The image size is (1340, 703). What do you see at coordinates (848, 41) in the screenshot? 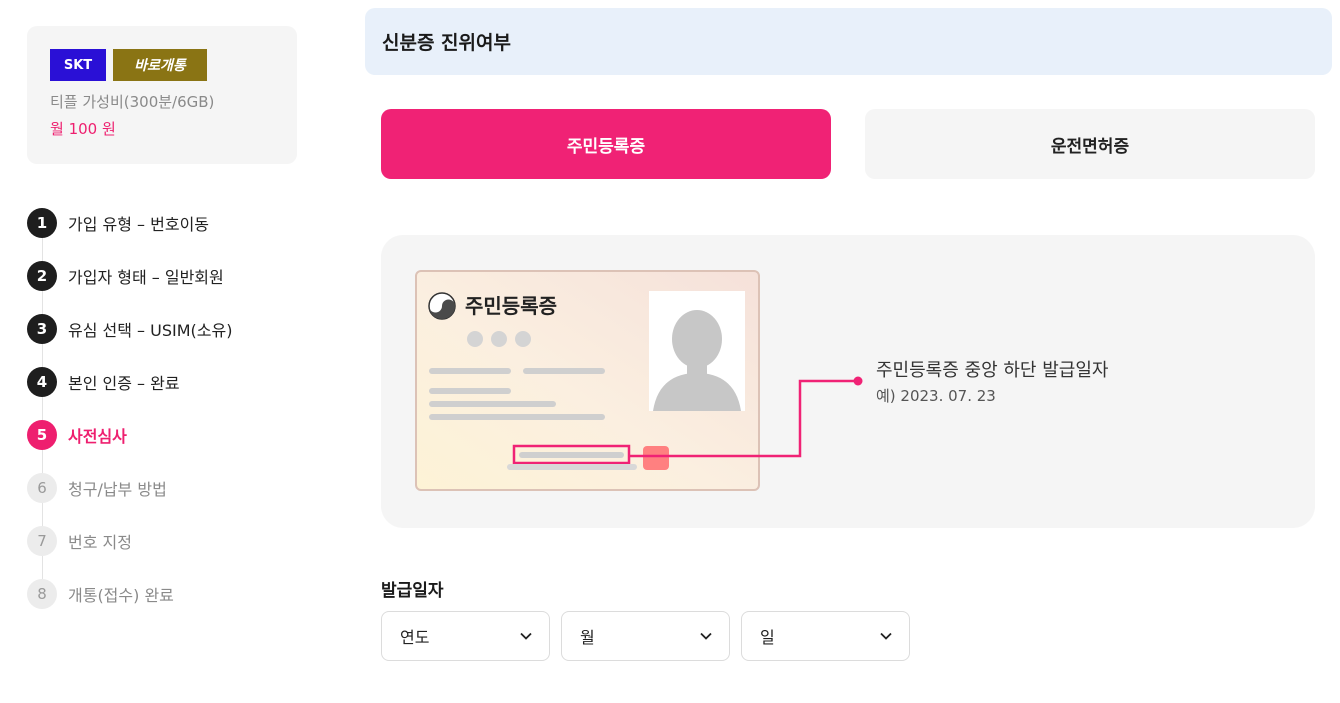
I see `section-title: 신분증 진위여부` at bounding box center [848, 41].